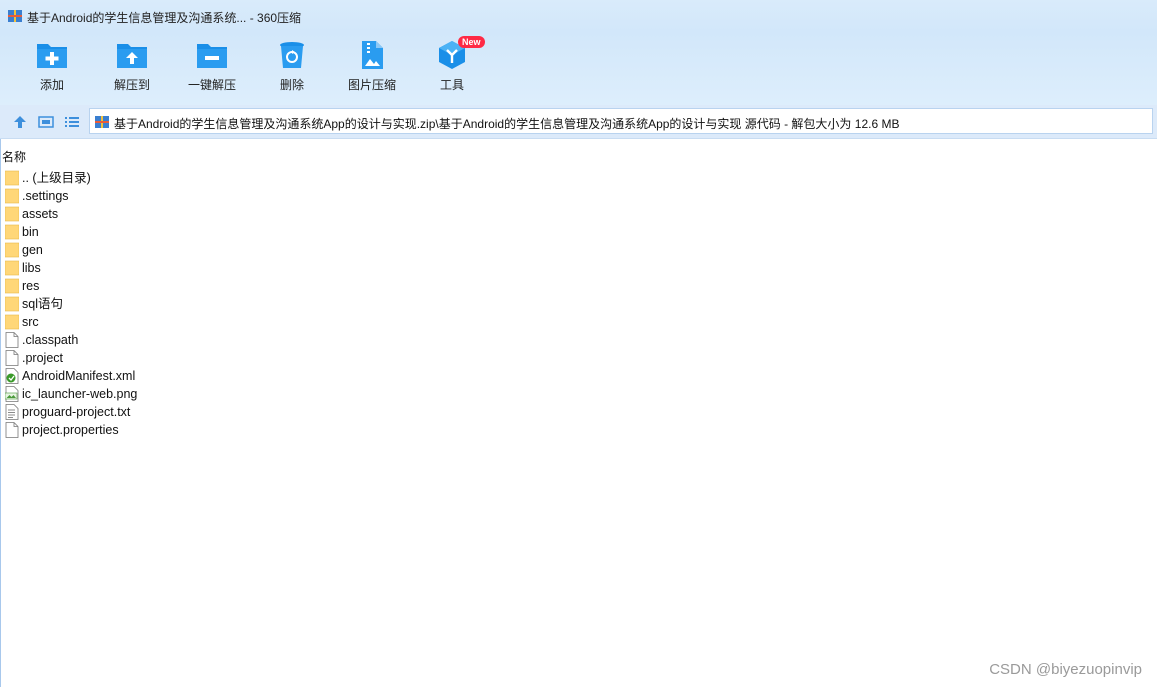 The image size is (1157, 687). What do you see at coordinates (12, 394) in the screenshot?
I see `png-file-icon` at bounding box center [12, 394].